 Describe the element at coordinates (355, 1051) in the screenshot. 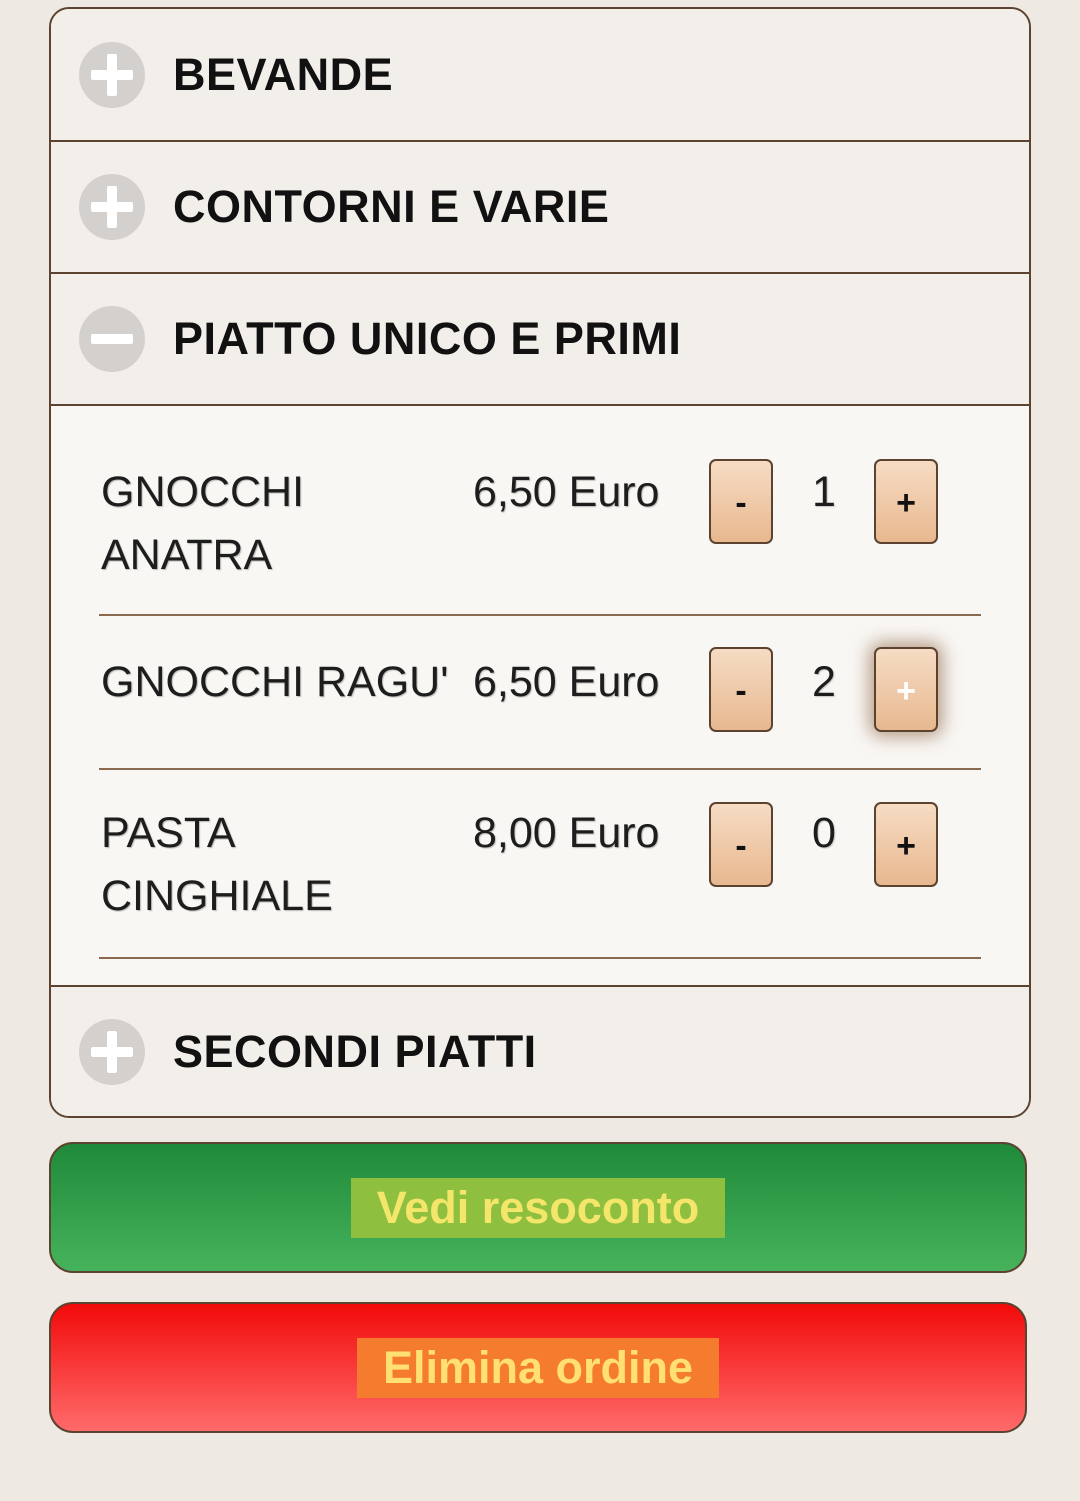

I see `category-label: SECONDI PIATTI` at that location.